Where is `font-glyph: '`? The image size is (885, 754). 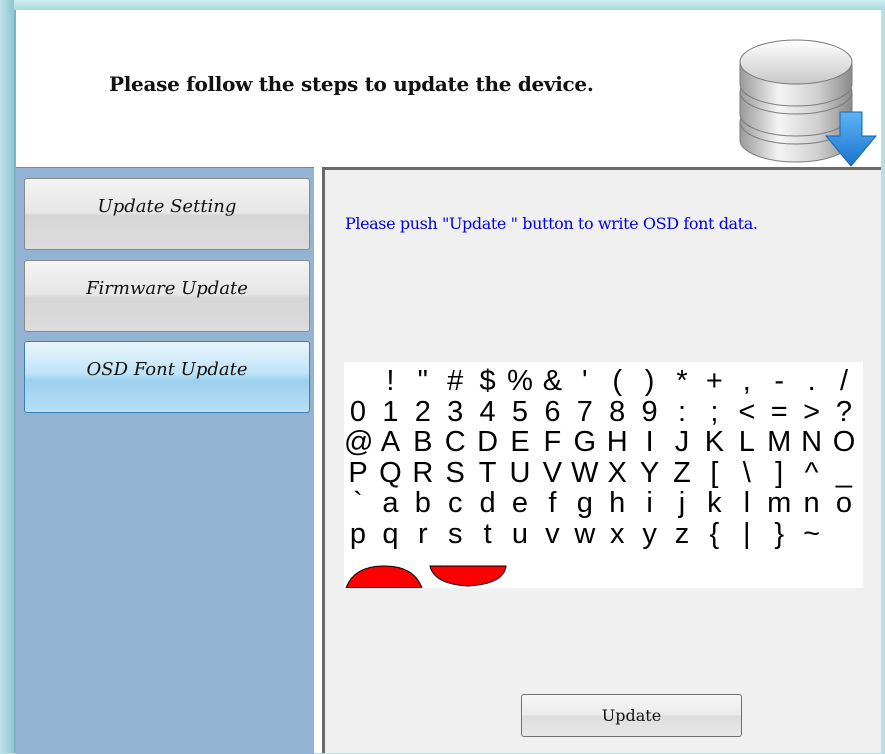 font-glyph: ' is located at coordinates (585, 381).